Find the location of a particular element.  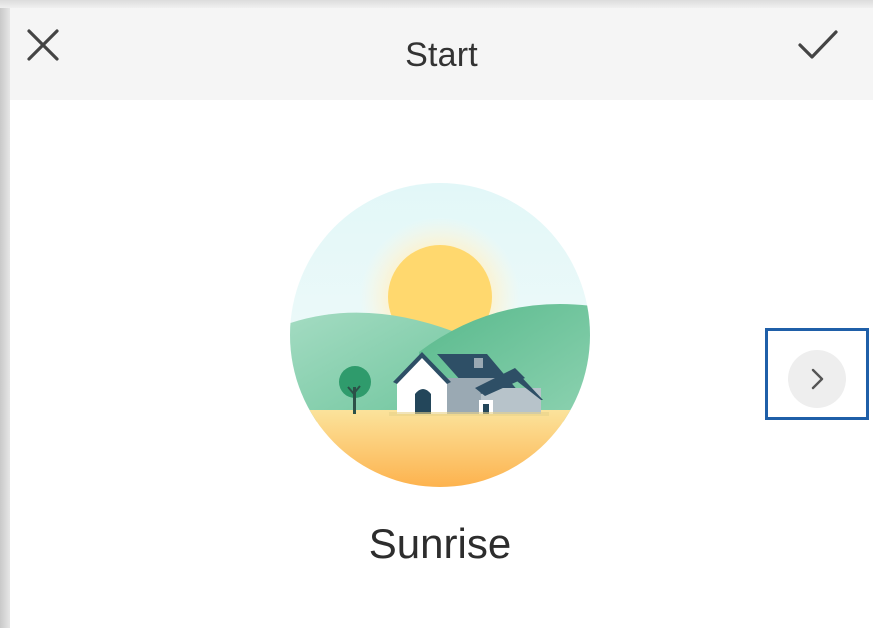

theme-name: Sunrise is located at coordinates (440, 543).